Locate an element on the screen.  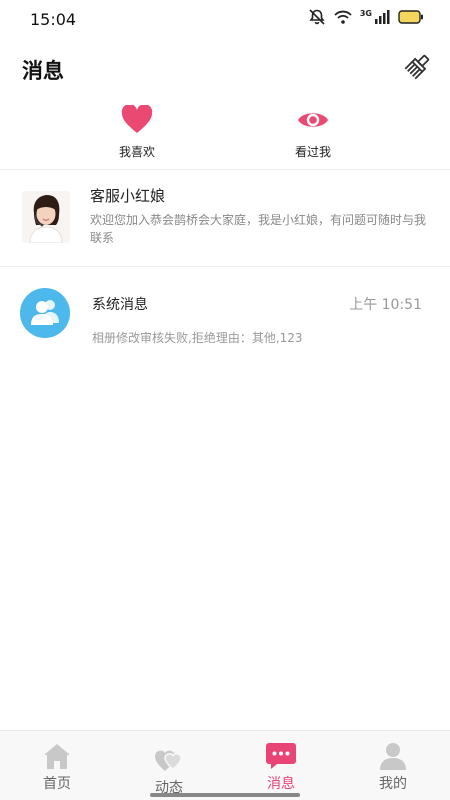
quick-tab-label: 看过我 is located at coordinates (312, 152).